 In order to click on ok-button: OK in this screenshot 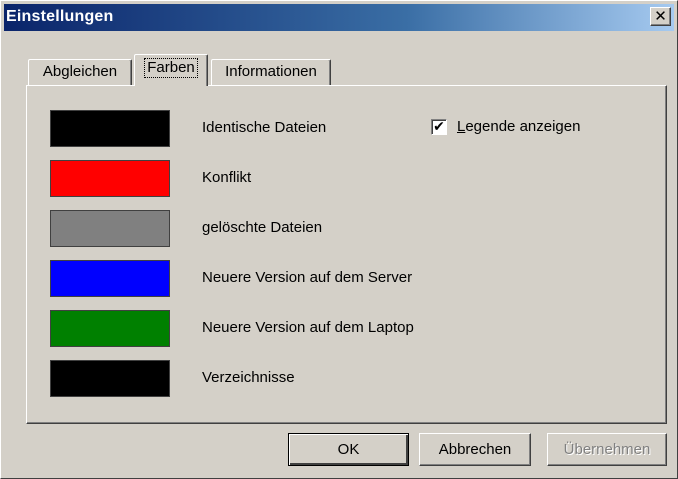, I will do `click(348, 449)`.